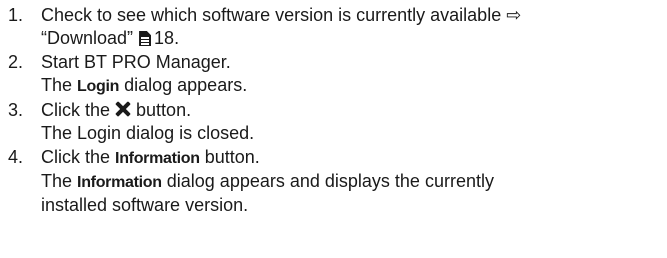 This screenshot has width=667, height=258. What do you see at coordinates (122, 109) in the screenshot?
I see `close-icon` at bounding box center [122, 109].